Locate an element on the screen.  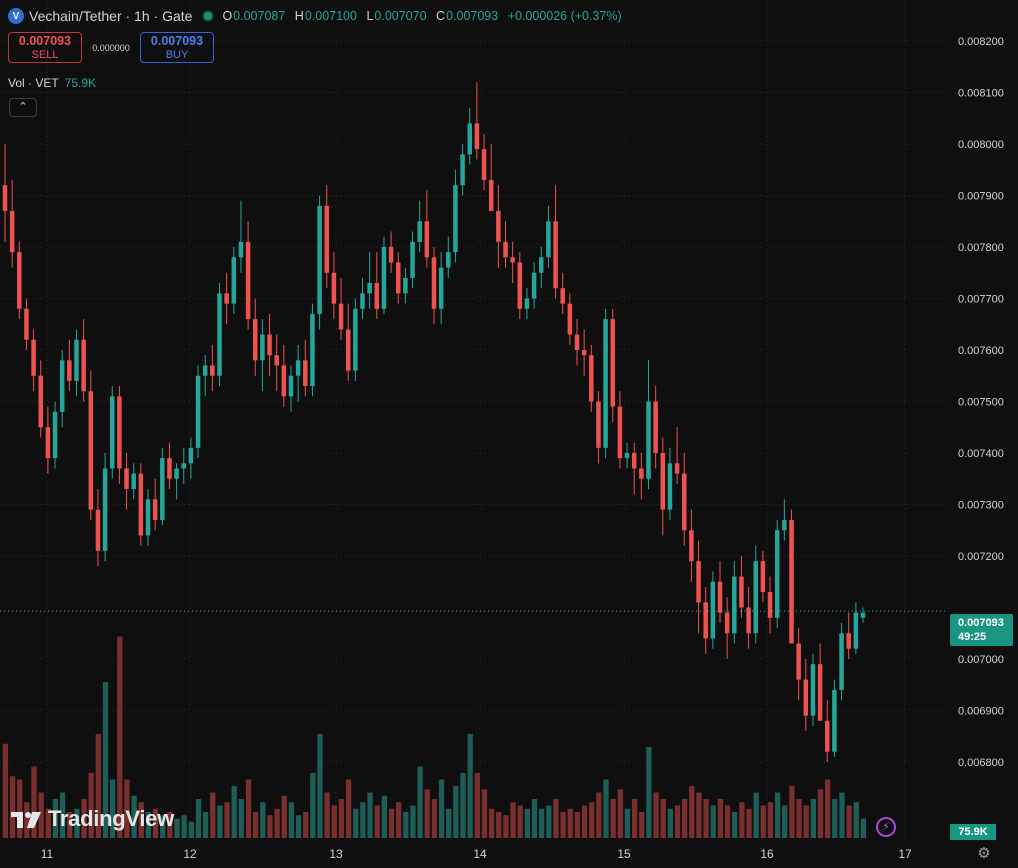
sell-price: 0.007093 is located at coordinates (45, 40).